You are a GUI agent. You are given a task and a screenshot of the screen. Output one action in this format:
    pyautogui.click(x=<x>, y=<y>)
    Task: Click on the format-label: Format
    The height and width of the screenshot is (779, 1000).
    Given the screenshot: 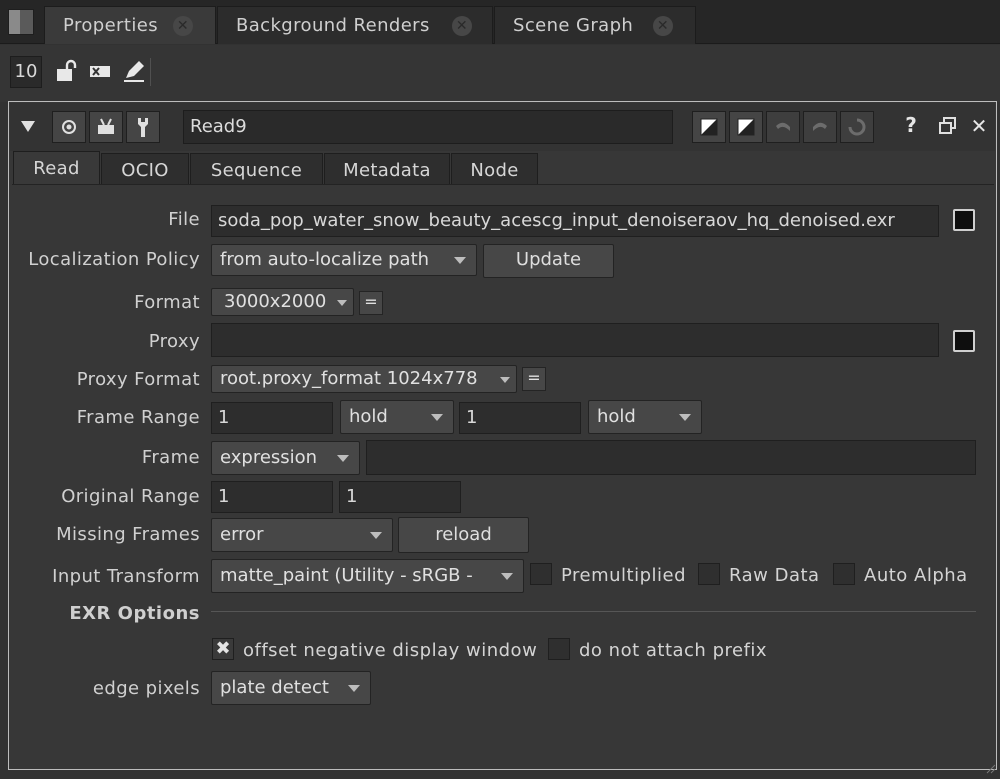 What is the action you would take?
    pyautogui.click(x=167, y=302)
    